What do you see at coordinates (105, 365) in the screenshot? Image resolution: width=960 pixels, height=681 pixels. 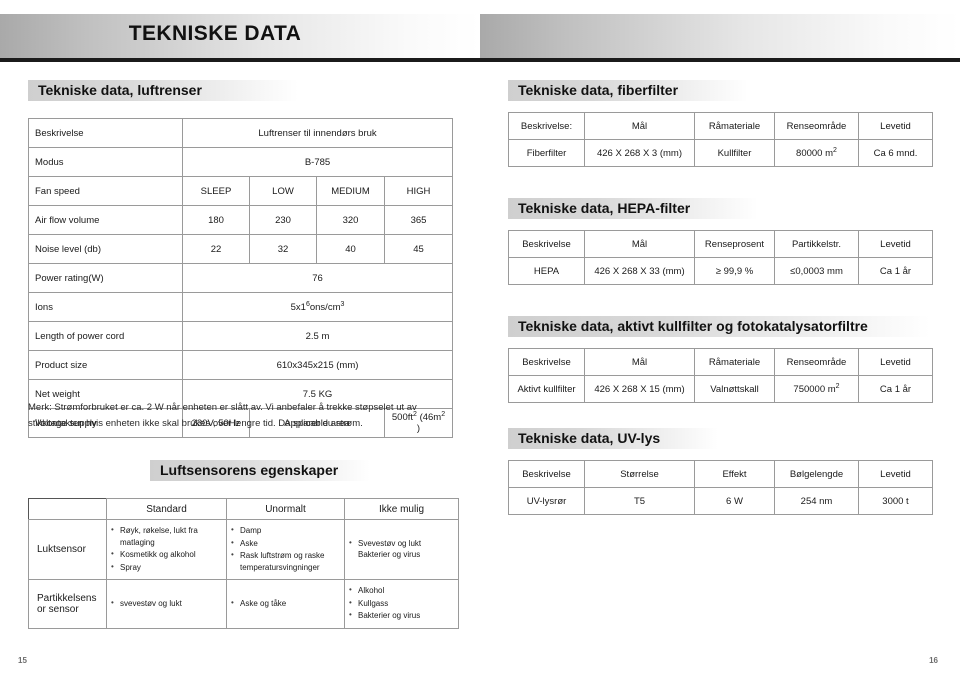 I see `spec-label-product-size: Product size` at bounding box center [105, 365].